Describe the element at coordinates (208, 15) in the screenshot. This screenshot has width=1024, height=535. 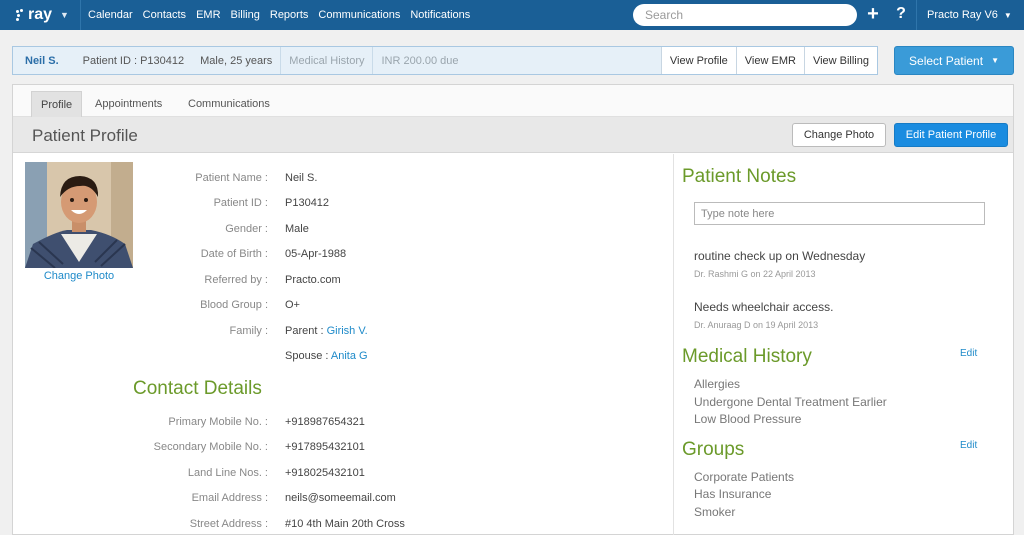
I see `nav-emr: EMR` at that location.